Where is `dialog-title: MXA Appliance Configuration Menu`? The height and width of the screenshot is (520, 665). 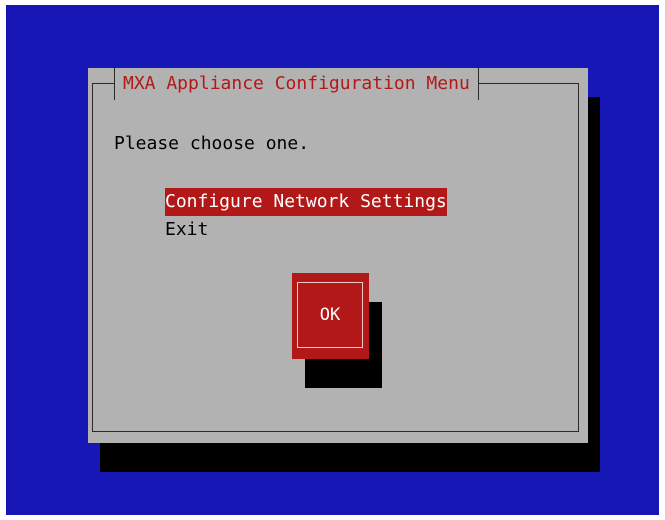
dialog-title: MXA Appliance Configuration Menu is located at coordinates (296, 83).